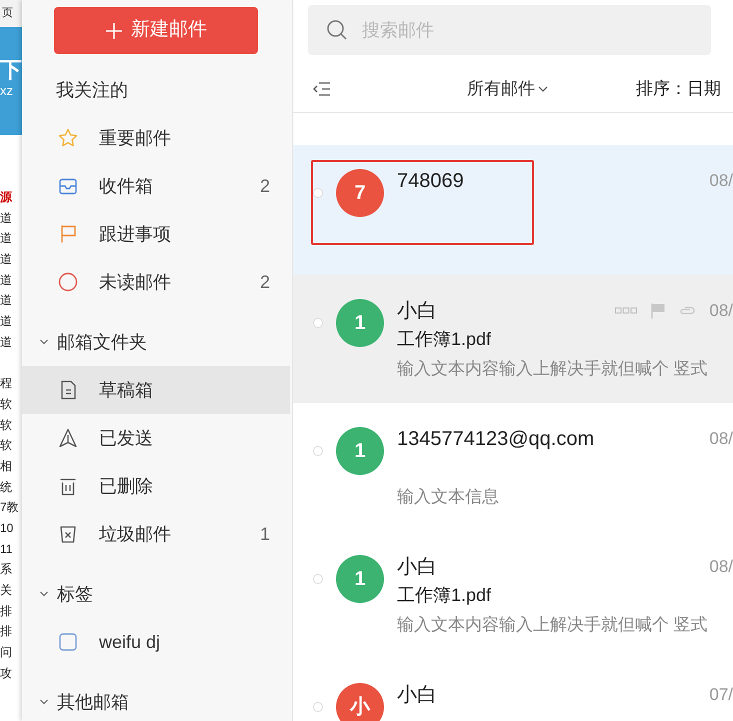  I want to click on circle-icon, so click(68, 282).